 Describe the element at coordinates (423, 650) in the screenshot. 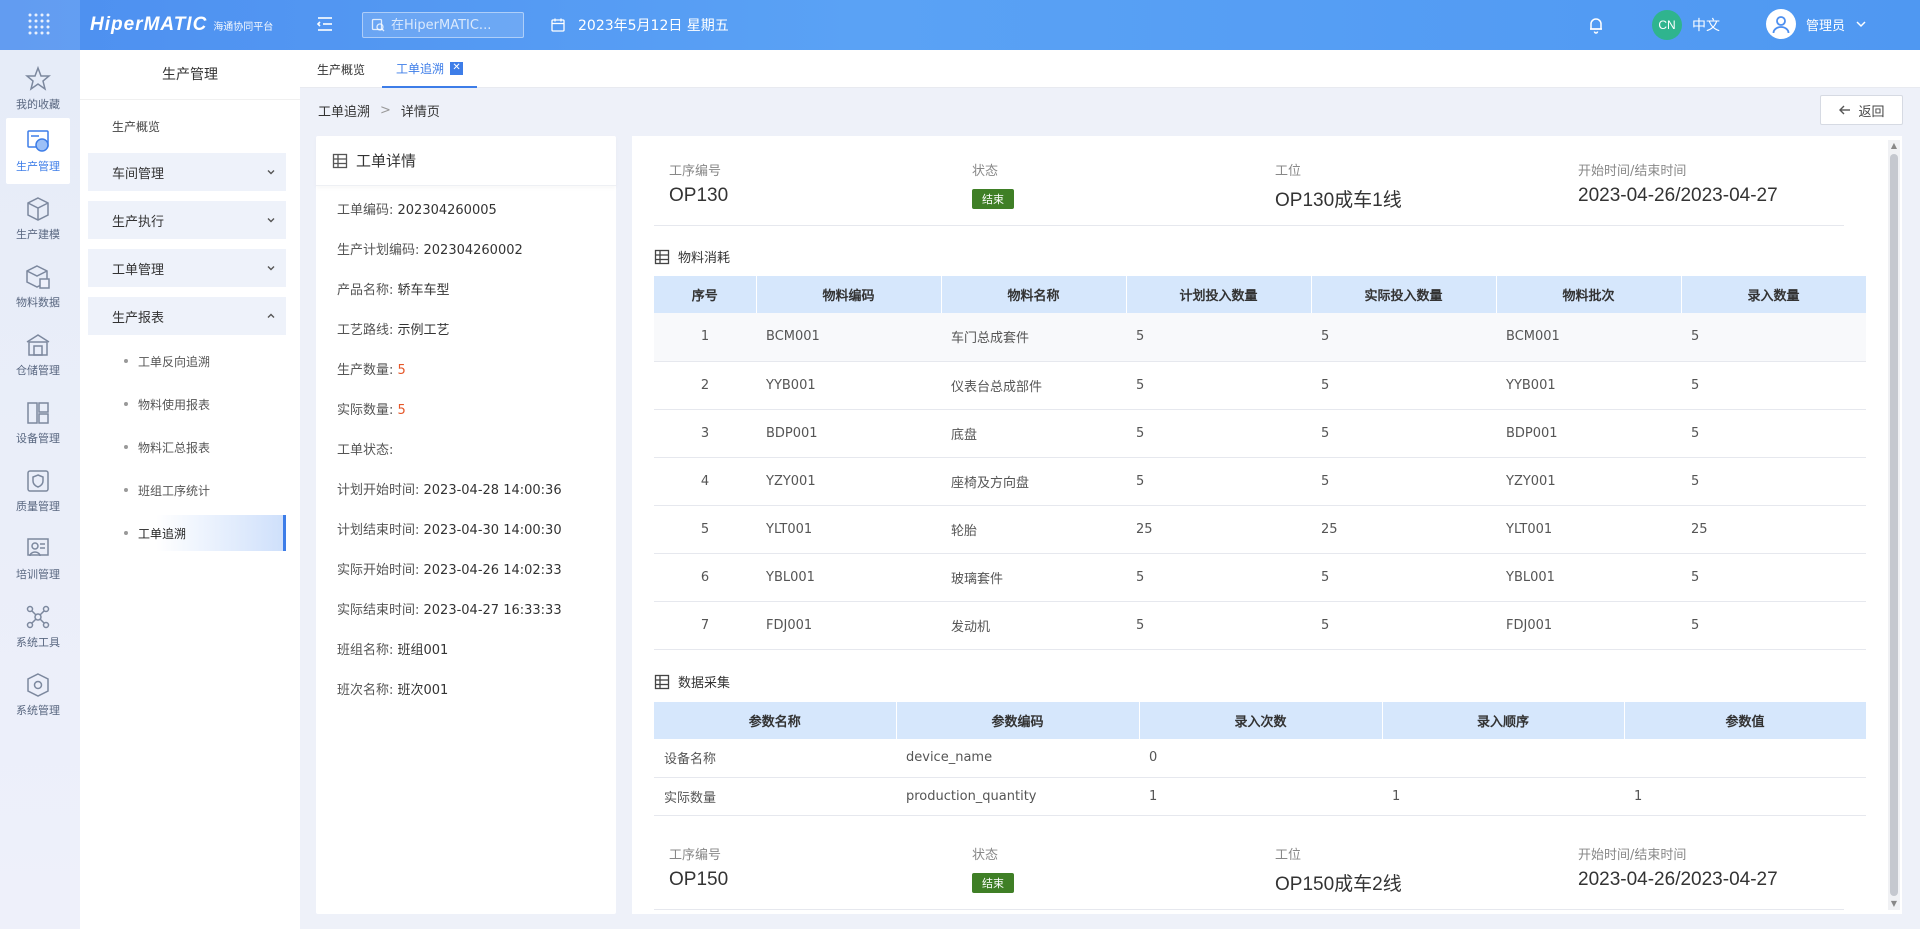

I see `detail-field-value: 班组001` at that location.